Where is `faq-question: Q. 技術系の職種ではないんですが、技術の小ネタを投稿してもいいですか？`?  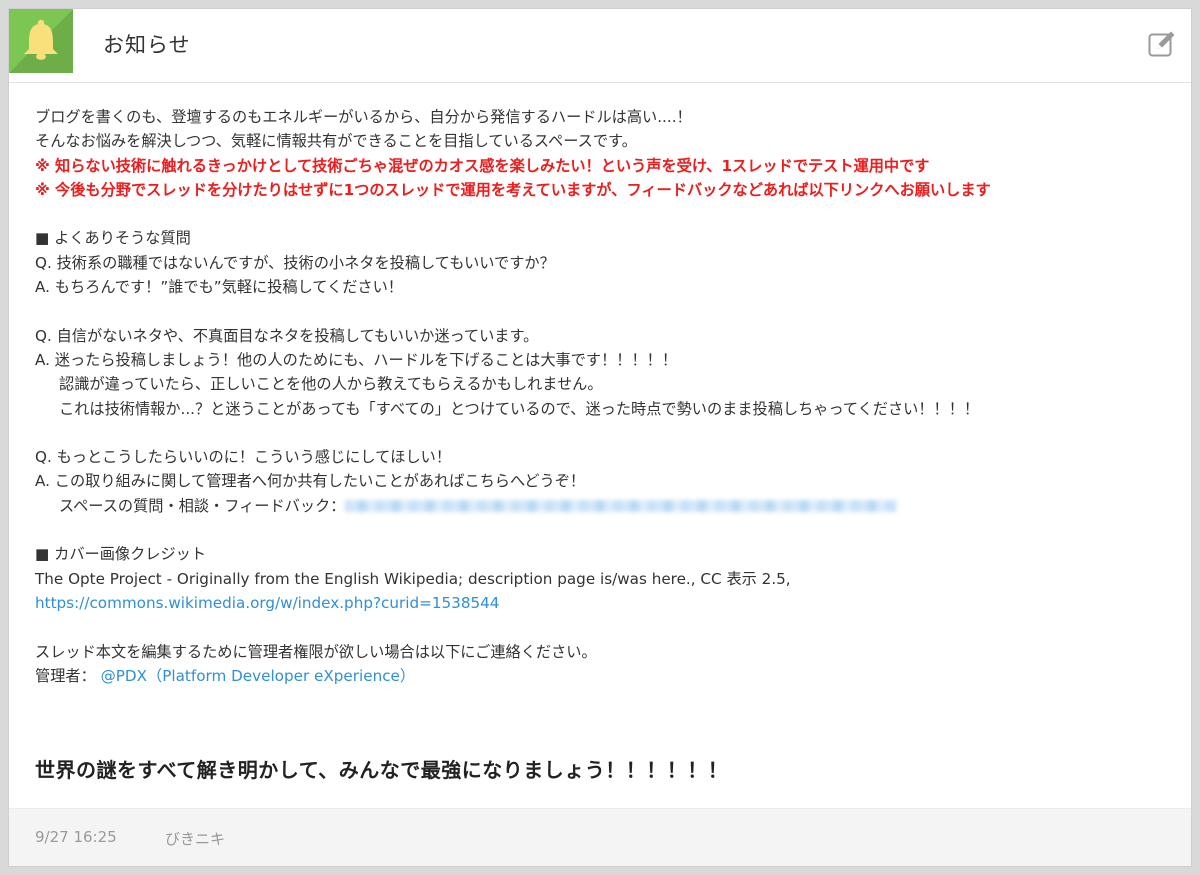
faq-question: Q. 技術系の職種ではないんですが、技術の小ネタを投稿してもいいですか？ is located at coordinates (295, 262).